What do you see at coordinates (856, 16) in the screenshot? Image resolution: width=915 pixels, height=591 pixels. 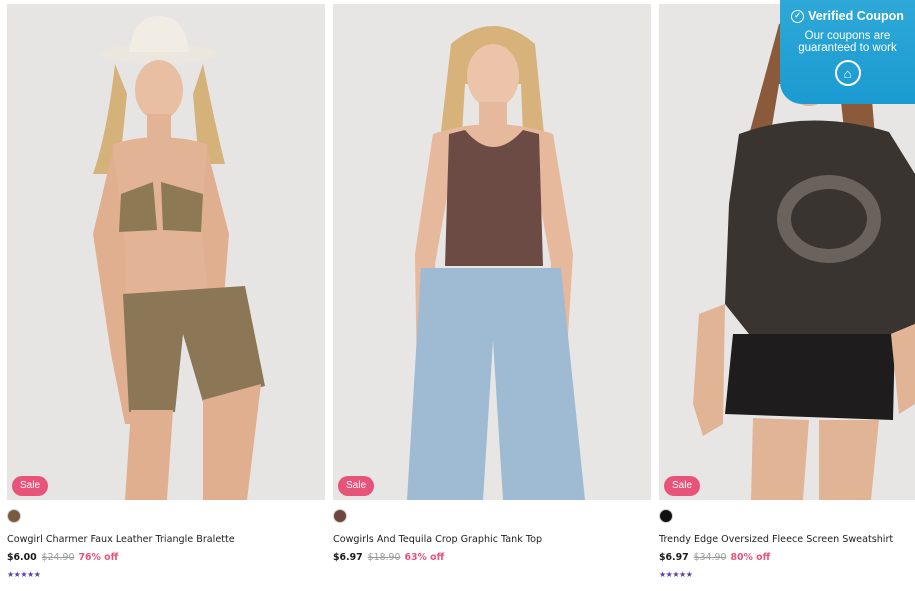 I see `coupon-title: Verified Coupon` at bounding box center [856, 16].